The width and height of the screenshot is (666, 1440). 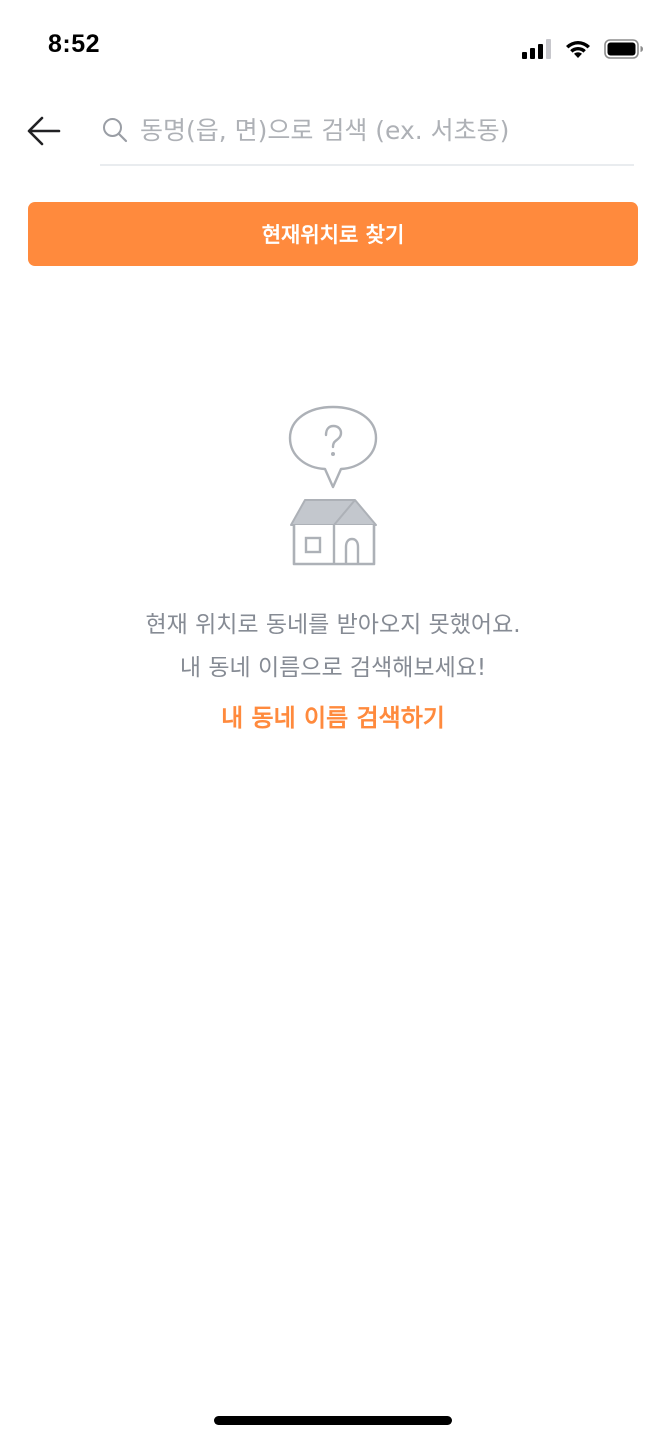 I want to click on location-button-label: 현재위치로 찾기, so click(x=333, y=235).